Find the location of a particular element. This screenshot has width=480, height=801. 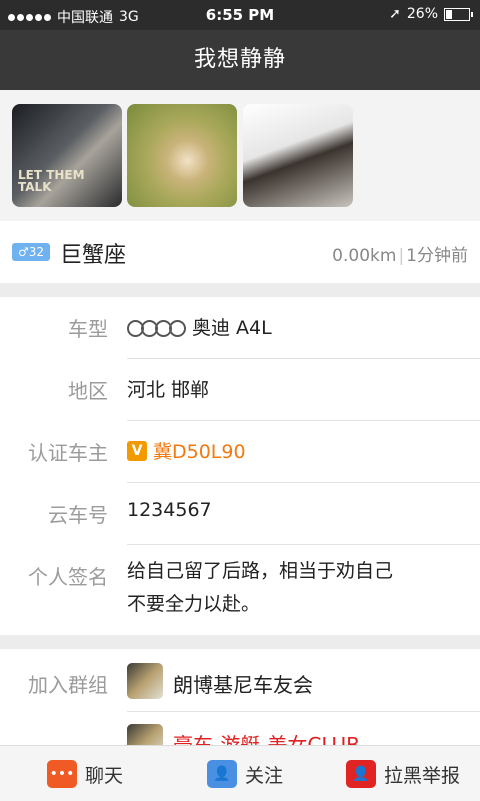

signature-value: 给自己留了后路，相当于劝自己 不要全力以赴。 is located at coordinates (260, 588).